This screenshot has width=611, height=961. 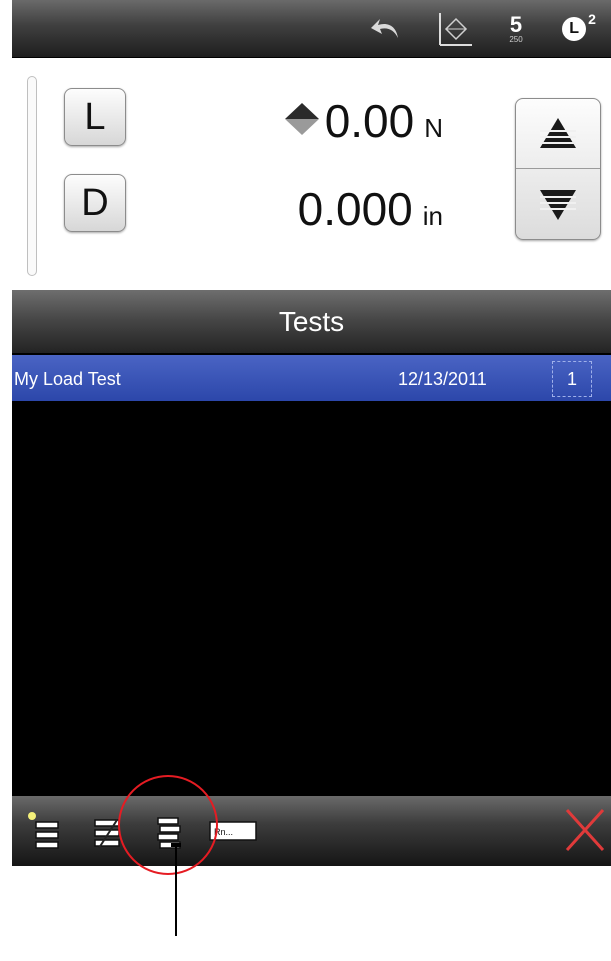 What do you see at coordinates (516, 24) in the screenshot?
I see `speed-value: 5` at bounding box center [516, 24].